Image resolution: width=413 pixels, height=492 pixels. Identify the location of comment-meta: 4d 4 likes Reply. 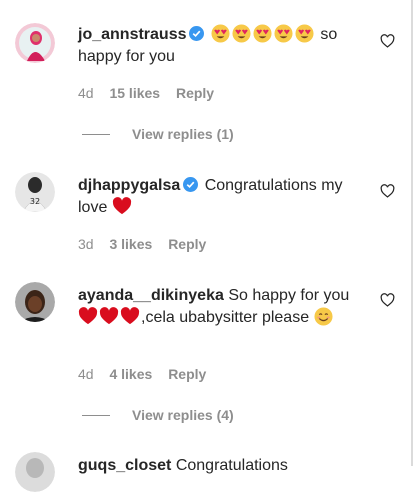
(148, 374).